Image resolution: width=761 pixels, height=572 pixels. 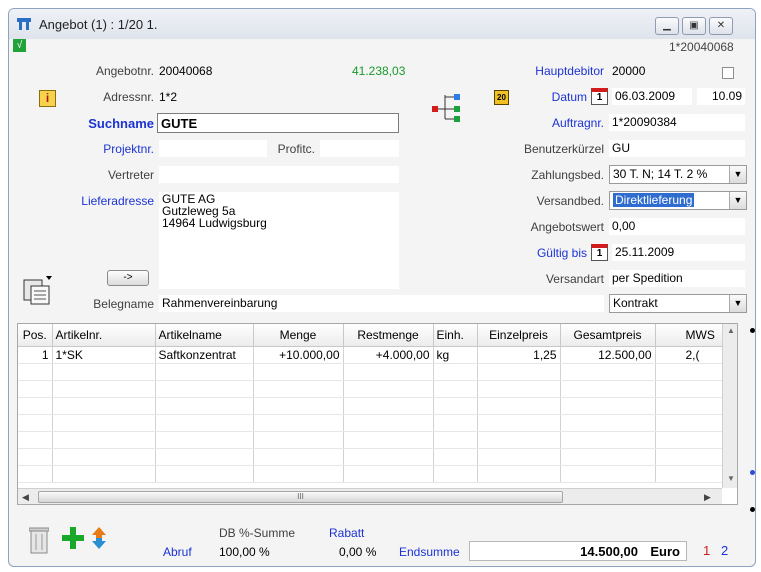 I want to click on document-tool-icon, so click(x=37, y=291).